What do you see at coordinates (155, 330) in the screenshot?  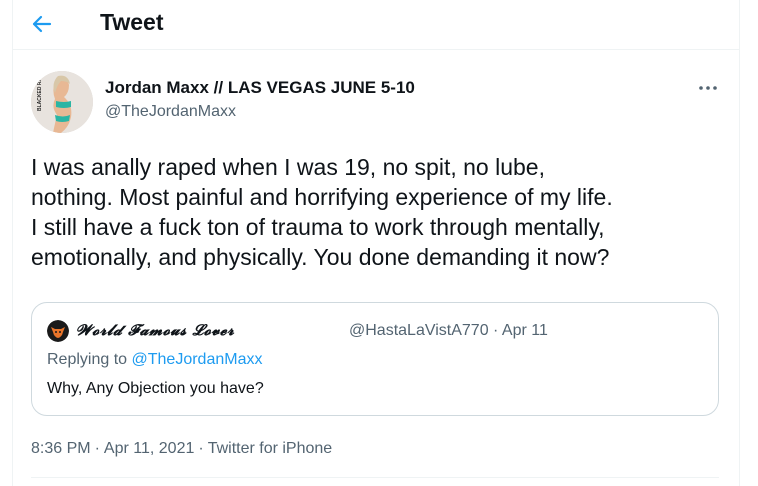 I see `quoted-author-name: 𝓦𝓸𝓻𝓵𝓭 𝓕𝓪𝓶𝓸𝓾𝓼 𝓛𝓸𝓿𝓮𝓻` at bounding box center [155, 330].